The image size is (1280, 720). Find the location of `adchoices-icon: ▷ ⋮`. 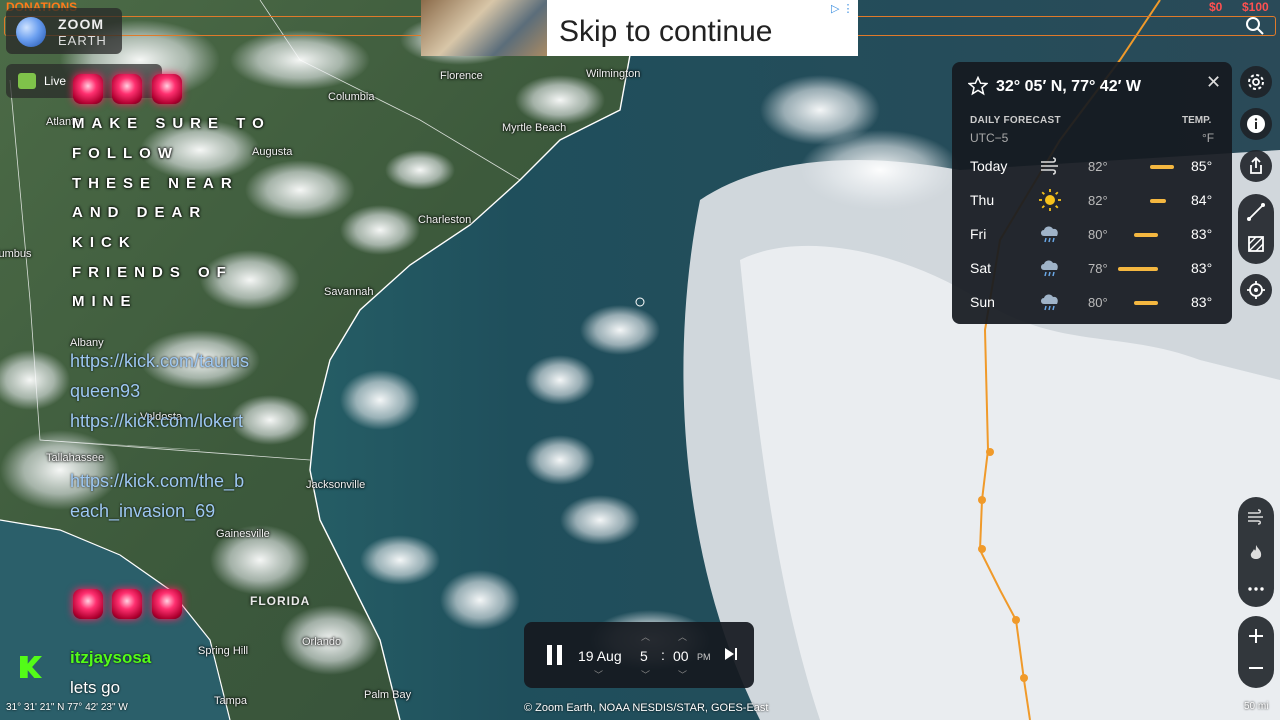

adchoices-icon: ▷ ⋮ is located at coordinates (842, 8).